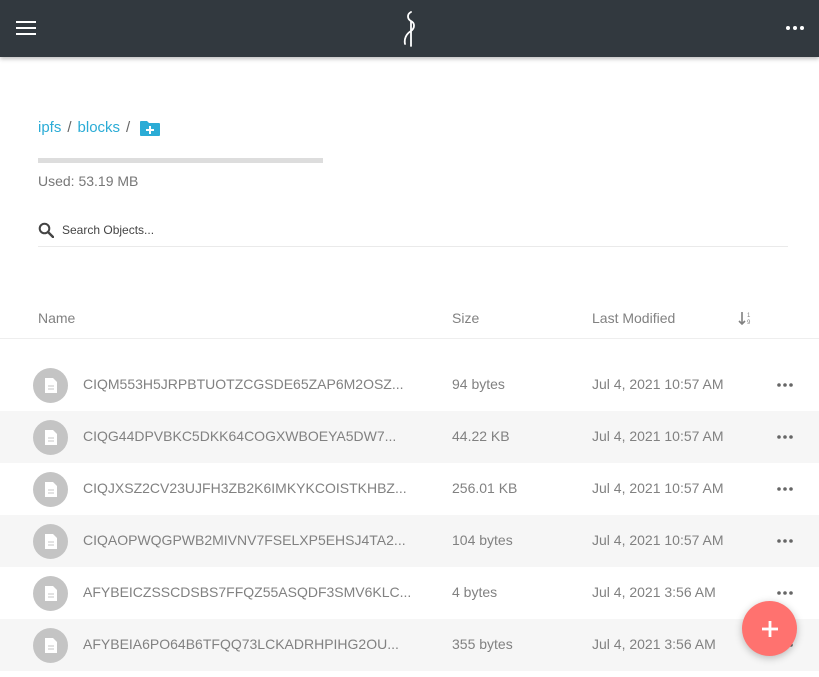  Describe the element at coordinates (465, 318) in the screenshot. I see `column-header-size: Size` at that location.